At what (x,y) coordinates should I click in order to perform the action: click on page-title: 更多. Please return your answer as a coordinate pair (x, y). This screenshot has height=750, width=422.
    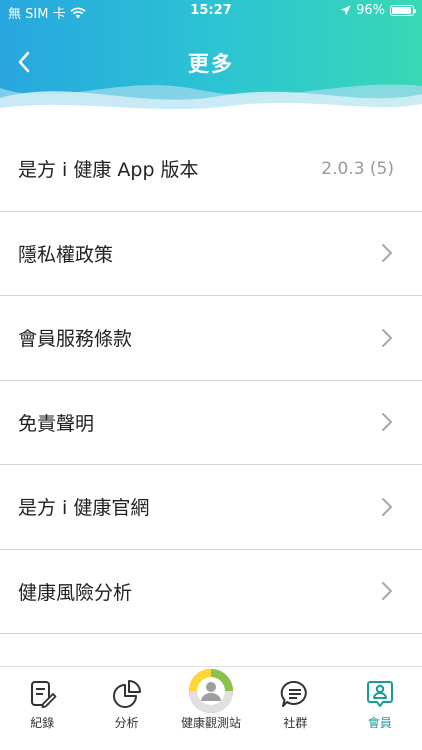
    Looking at the image, I should click on (211, 64).